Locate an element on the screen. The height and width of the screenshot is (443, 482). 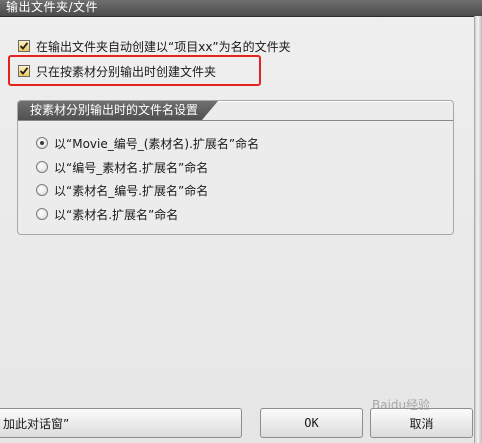
naming-option-material-number: 以“素材名_编号.扩展名”命名 is located at coordinates (122, 190).